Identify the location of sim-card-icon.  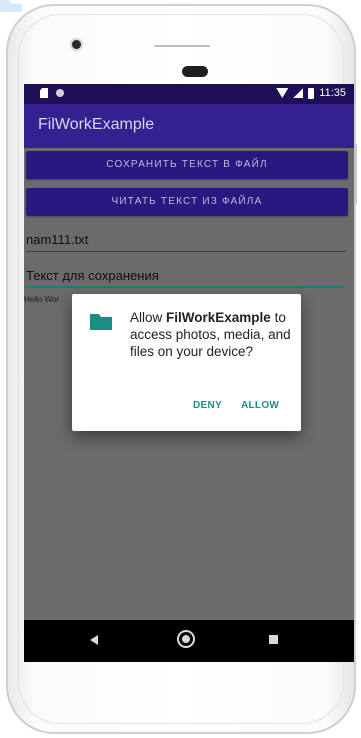
(44, 93).